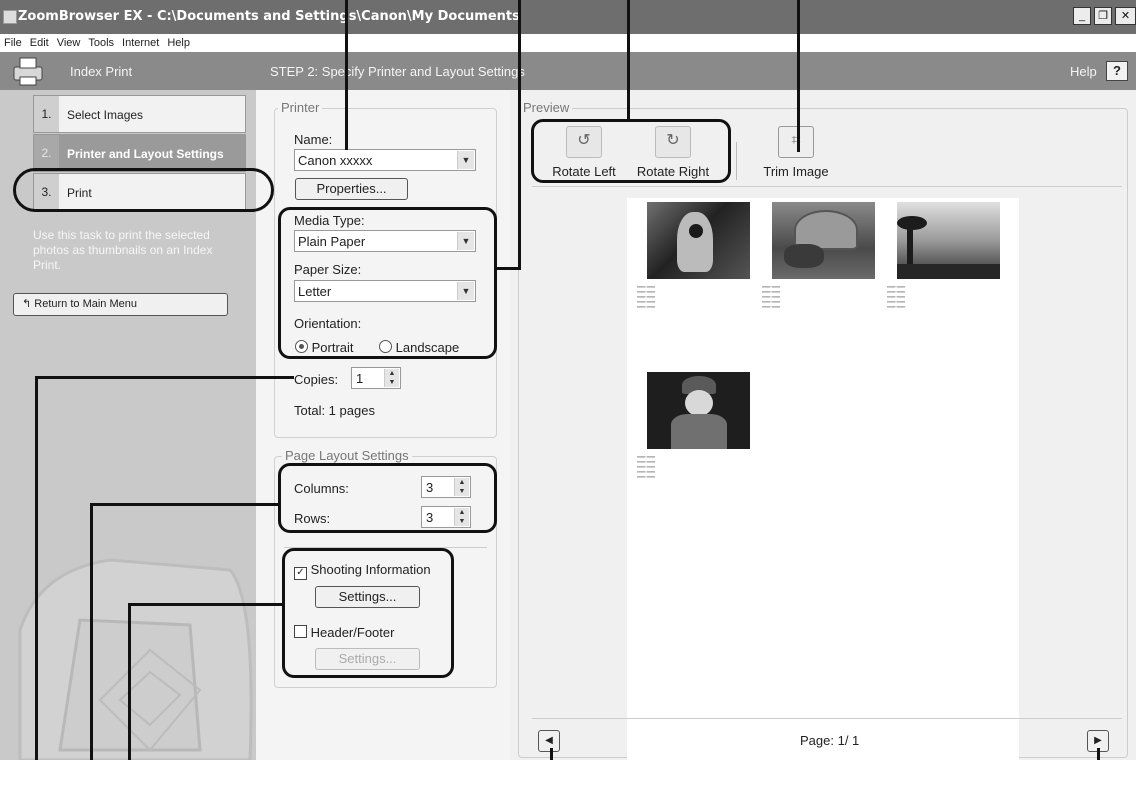 This screenshot has height=796, width=1136. I want to click on total-pages: Total: 1 pages, so click(334, 410).